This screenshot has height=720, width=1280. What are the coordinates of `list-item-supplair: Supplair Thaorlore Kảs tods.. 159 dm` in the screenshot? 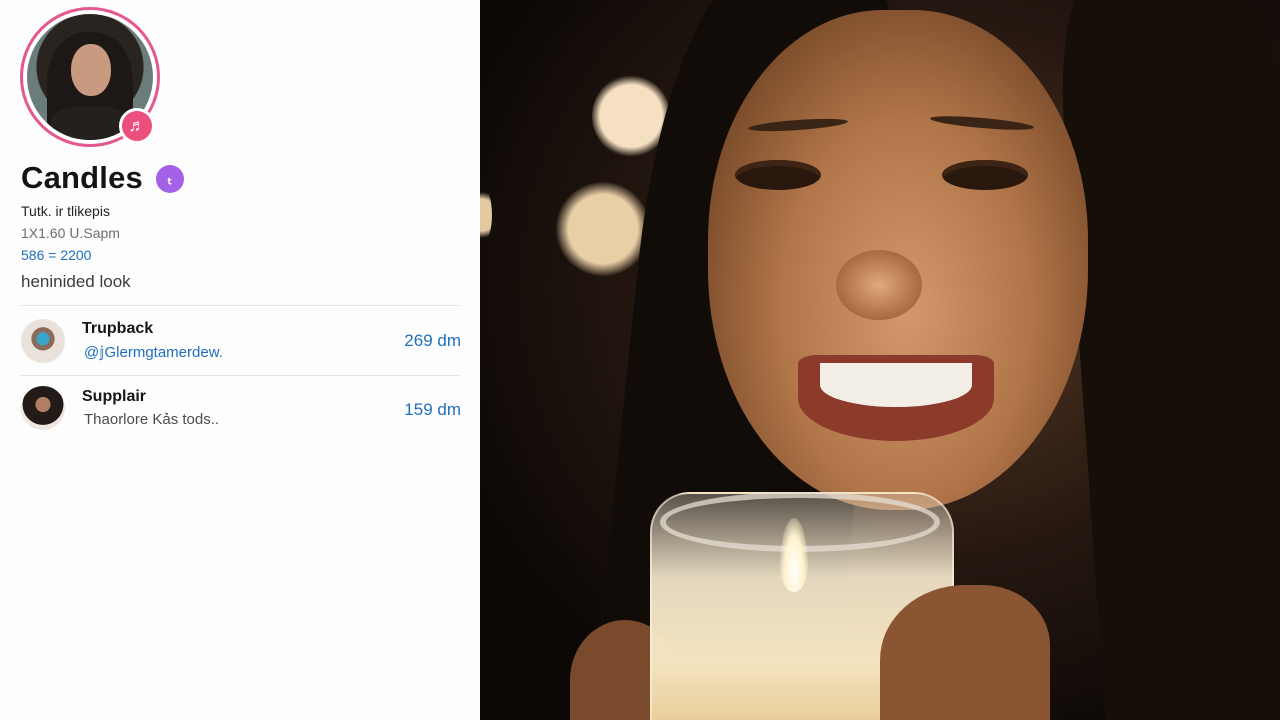 It's located at (240, 408).